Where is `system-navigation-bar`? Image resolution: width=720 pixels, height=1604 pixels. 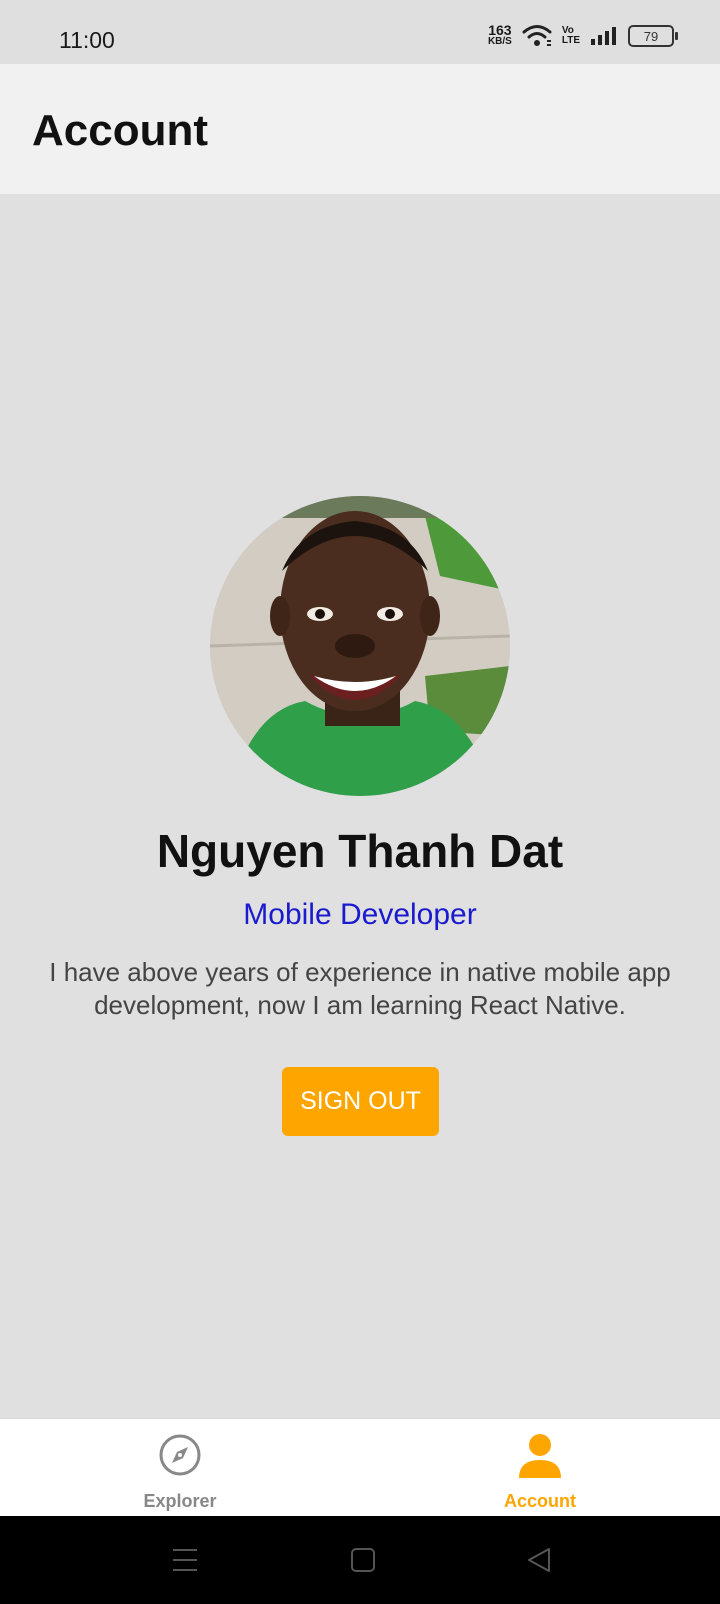 system-navigation-bar is located at coordinates (360, 1560).